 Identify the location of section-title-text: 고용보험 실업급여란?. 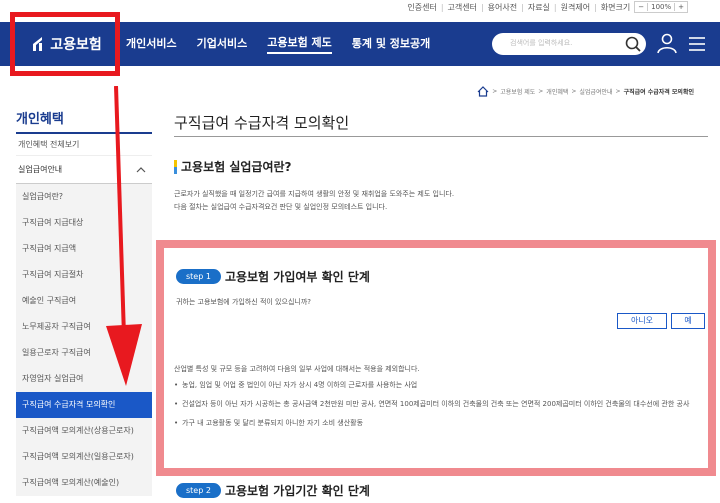
(236, 167).